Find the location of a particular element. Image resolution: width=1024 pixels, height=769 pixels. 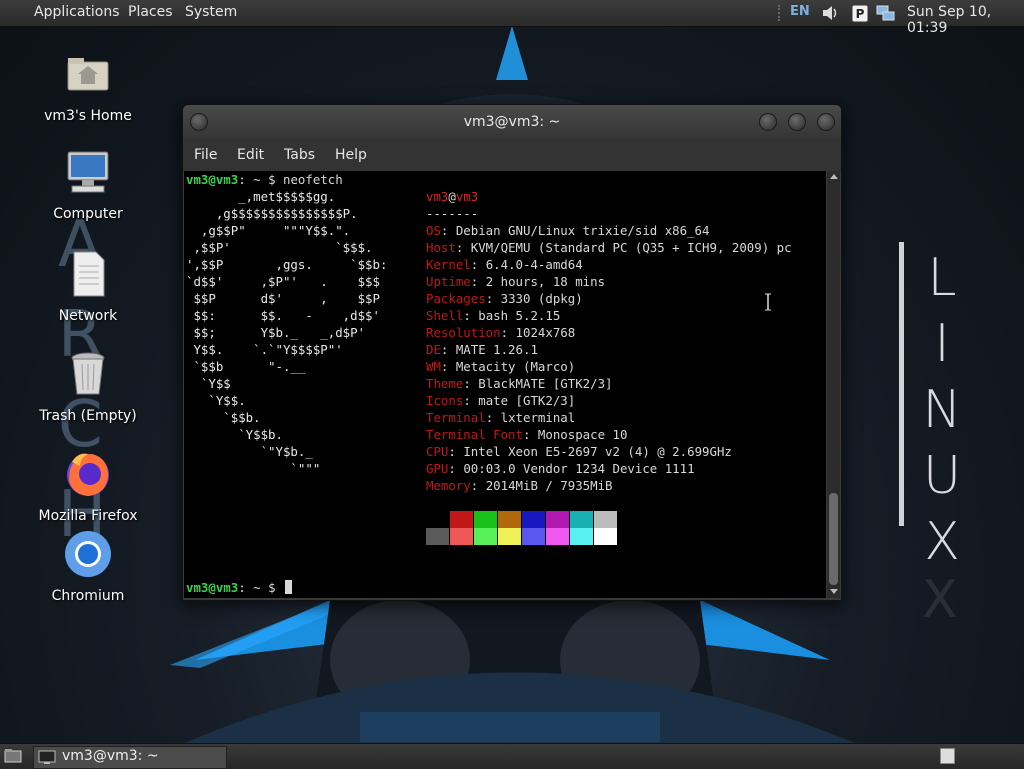

info-label: Resolution is located at coordinates (463, 332).